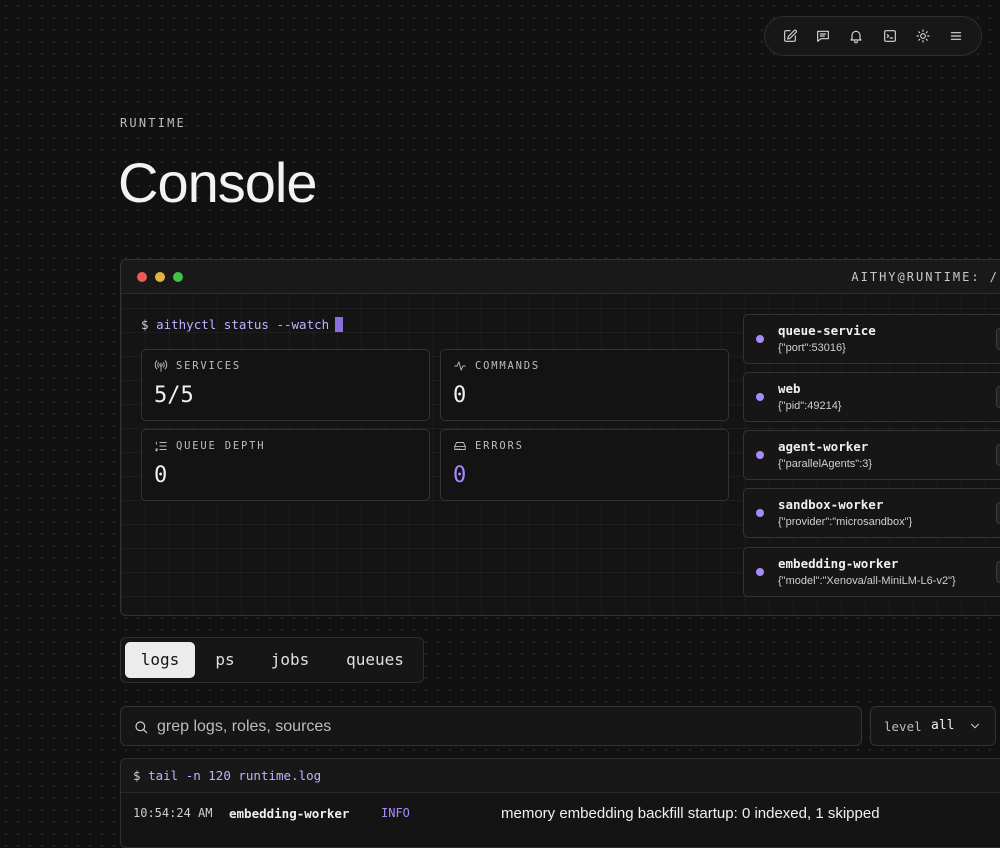 This screenshot has width=1000, height=848. Describe the element at coordinates (871, 455) in the screenshot. I see `service-card-agent-worker: agent-worker {"parallelAgents":3}` at that location.